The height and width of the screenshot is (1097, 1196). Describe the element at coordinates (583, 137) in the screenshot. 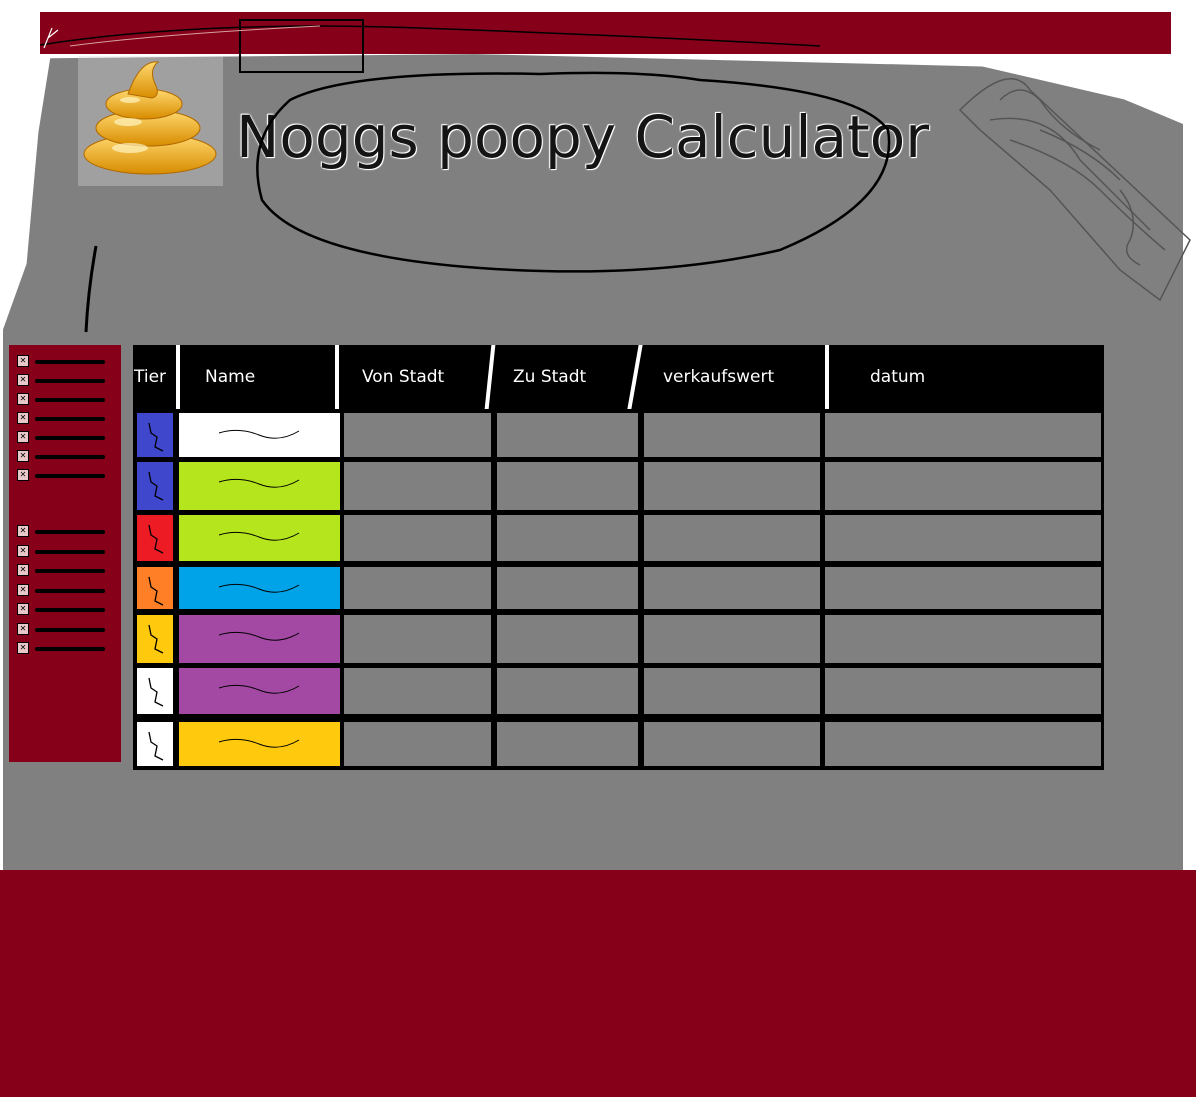

I see `app-title: Noggs poopy Calculator` at that location.